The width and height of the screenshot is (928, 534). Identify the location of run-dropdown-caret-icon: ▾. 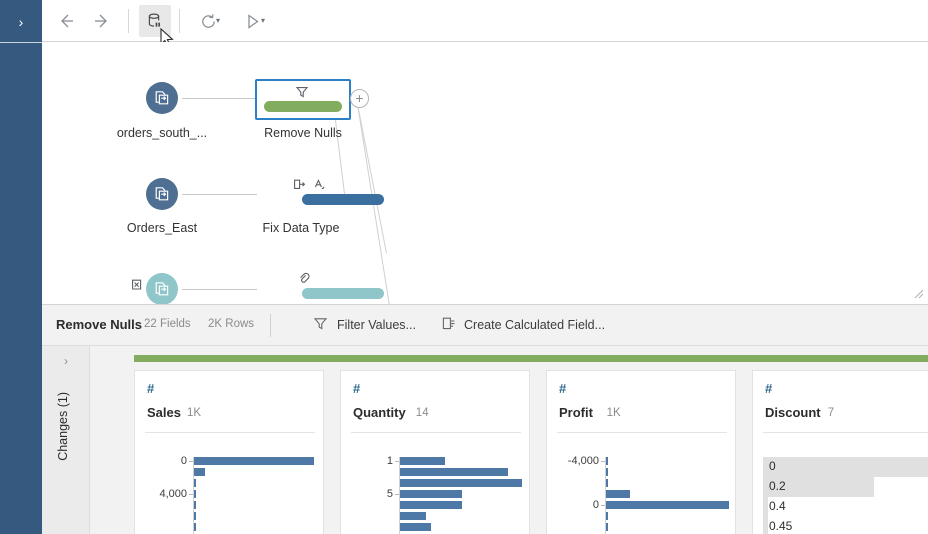
(265, 21).